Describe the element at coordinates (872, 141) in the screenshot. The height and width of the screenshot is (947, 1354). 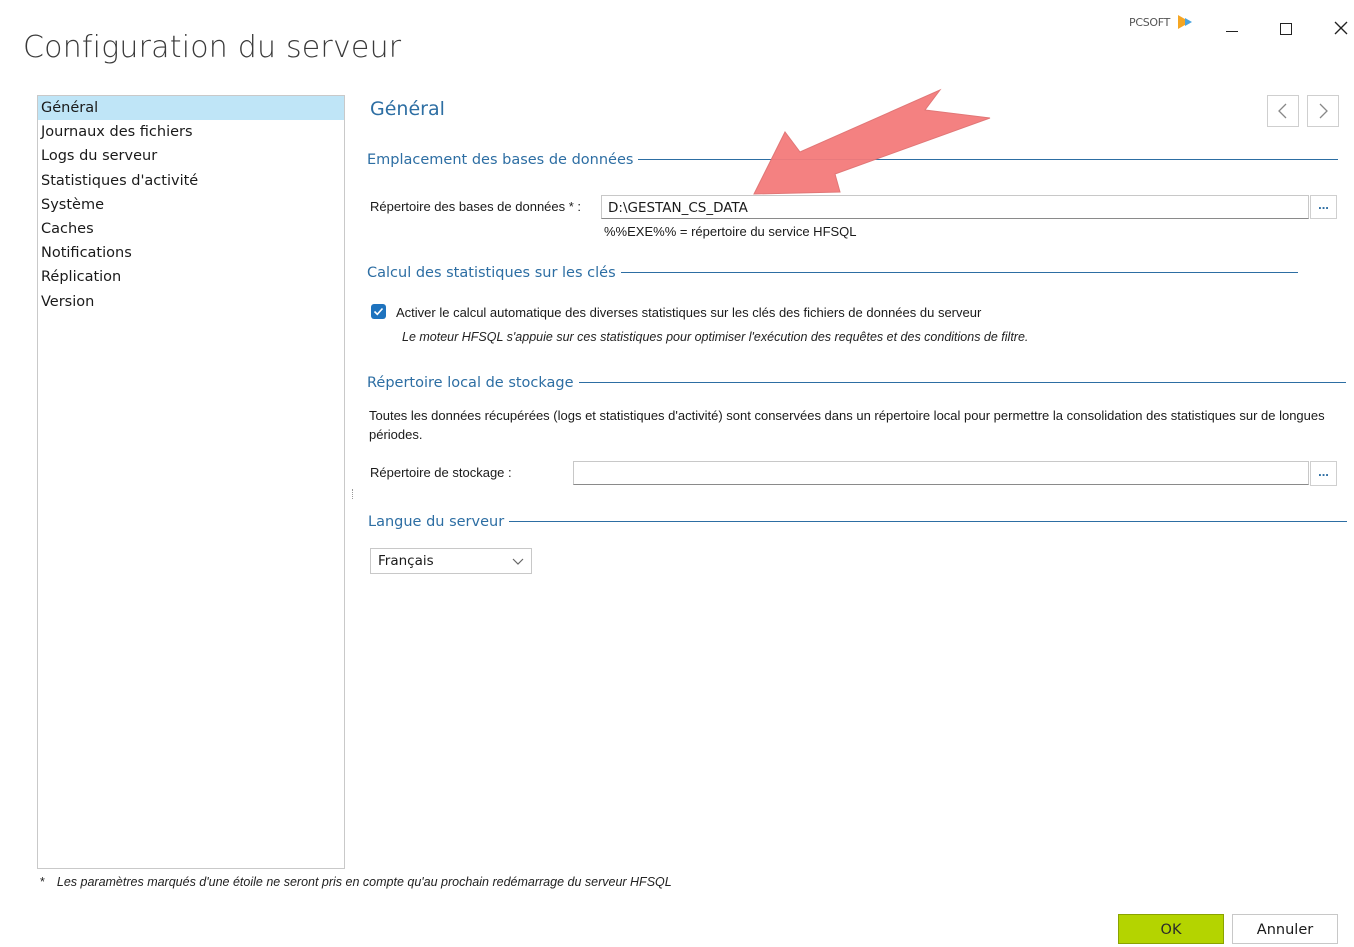
I see `annotation-arrow-icon` at that location.